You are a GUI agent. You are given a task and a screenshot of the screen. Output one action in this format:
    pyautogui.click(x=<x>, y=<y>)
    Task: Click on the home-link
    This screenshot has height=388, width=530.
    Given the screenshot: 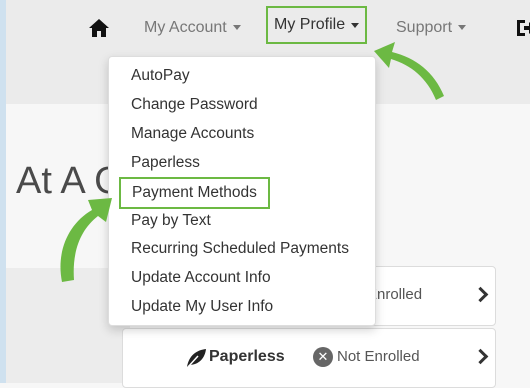 What is the action you would take?
    pyautogui.click(x=99, y=27)
    